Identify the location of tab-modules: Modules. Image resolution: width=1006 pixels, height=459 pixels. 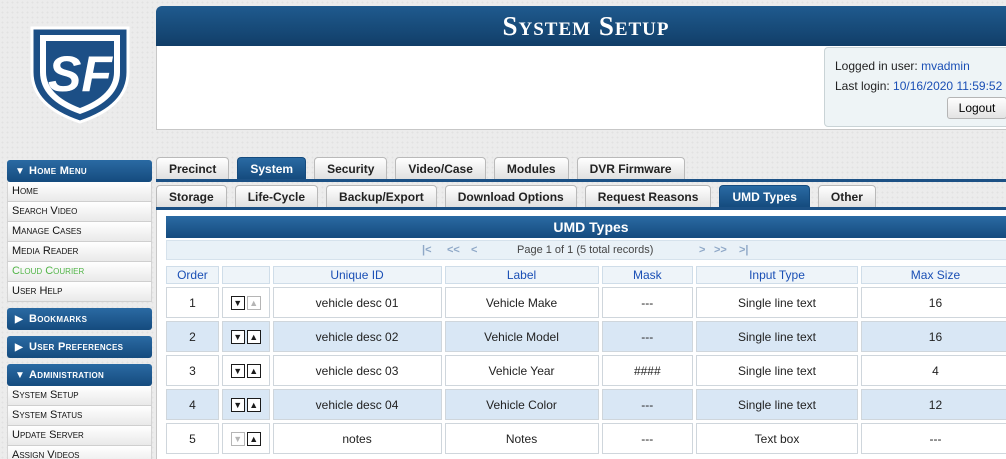
(531, 168).